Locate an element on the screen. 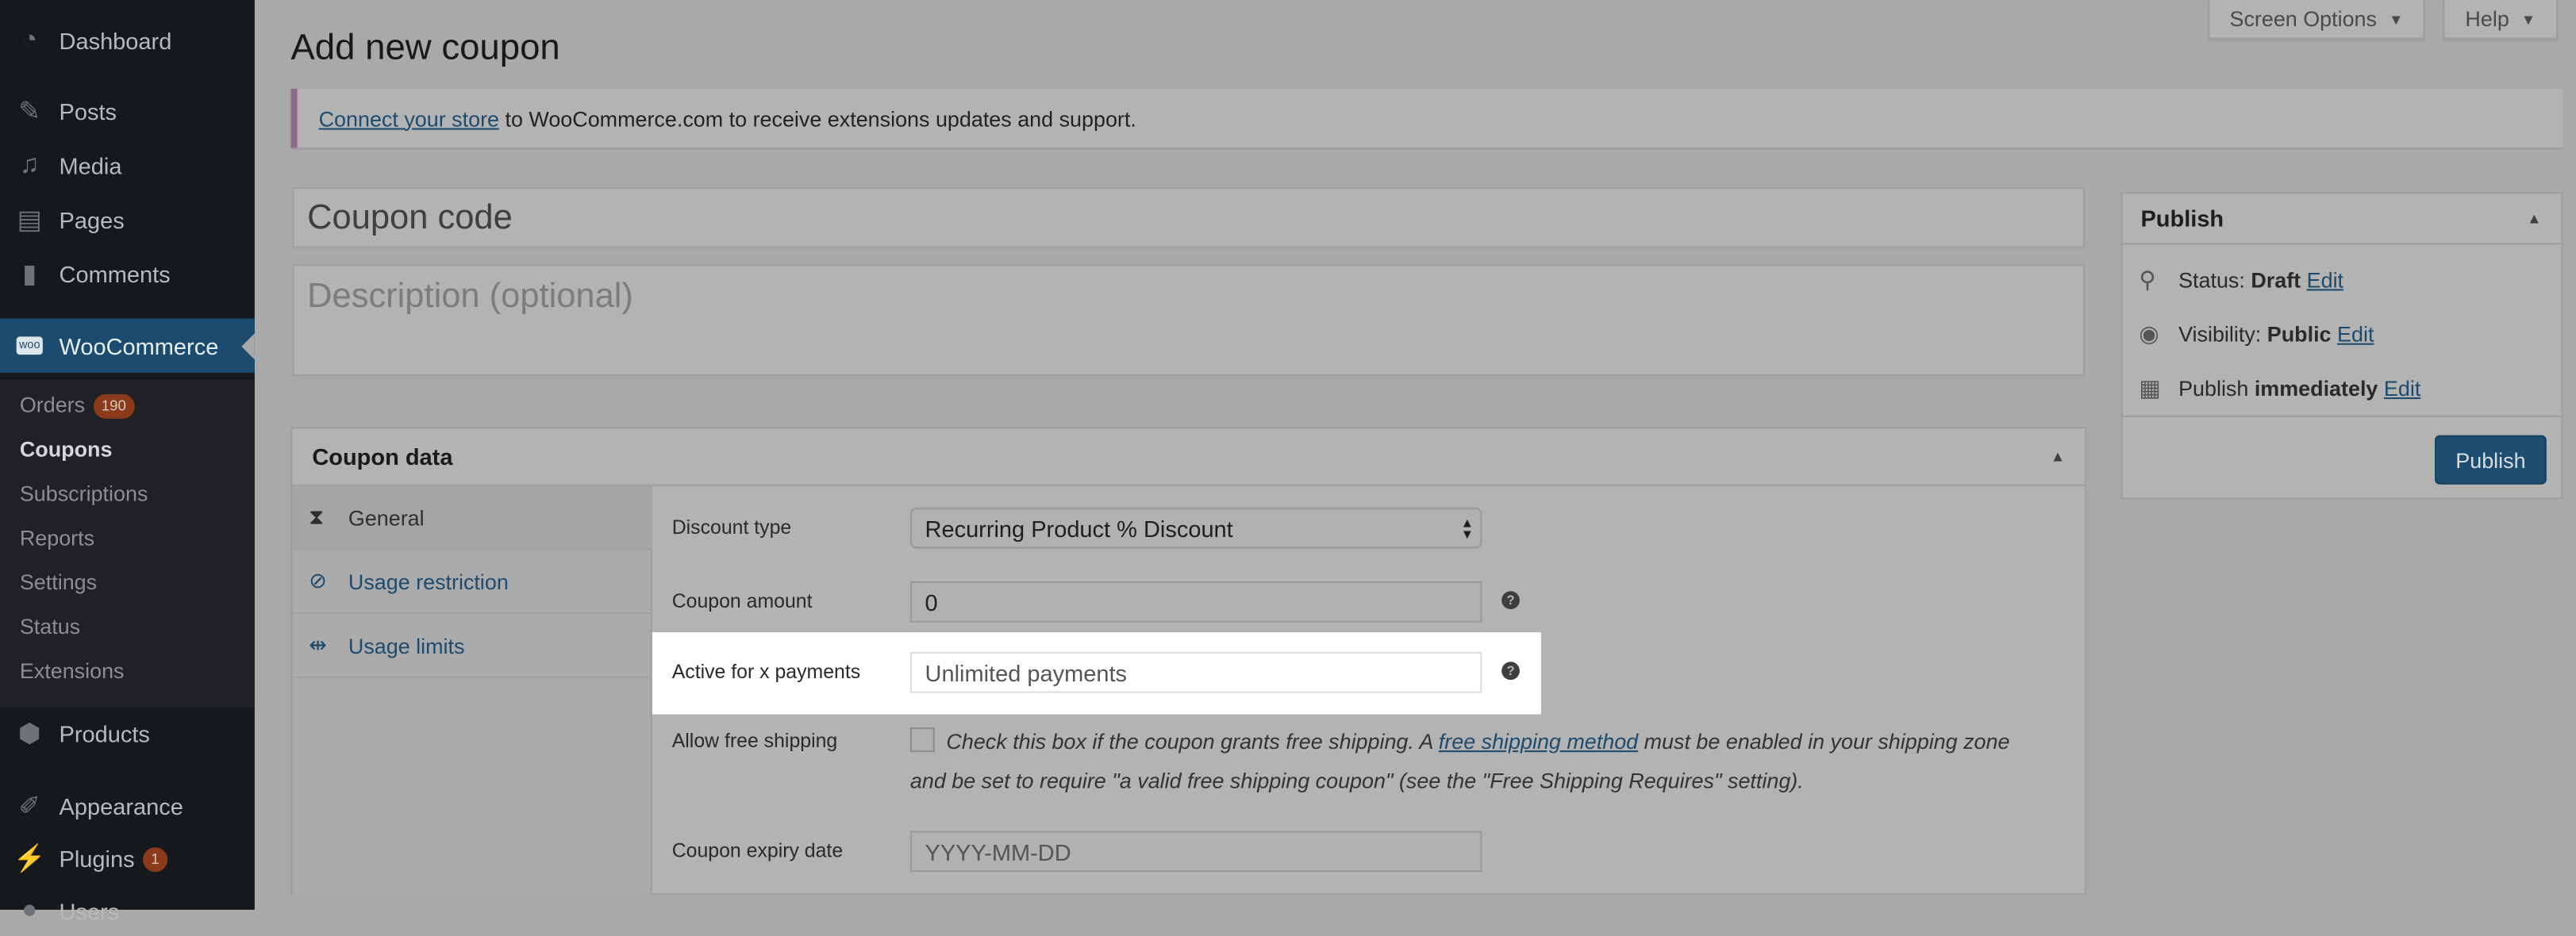 The image size is (2576, 936). discount-type-select: Recurring Product % Discount ▲ ▼ is located at coordinates (1195, 528).